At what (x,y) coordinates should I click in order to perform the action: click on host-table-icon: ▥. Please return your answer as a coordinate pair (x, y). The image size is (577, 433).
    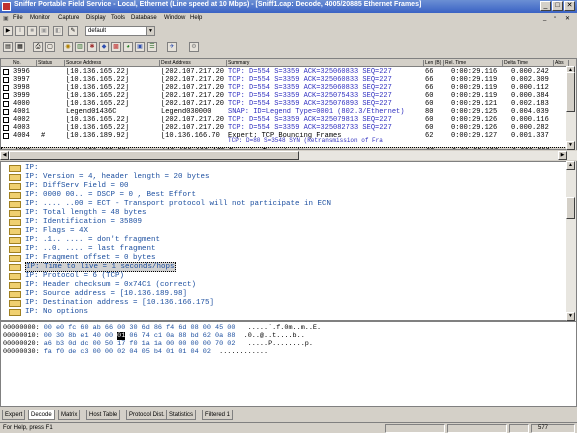
    Looking at the image, I should click on (80, 47).